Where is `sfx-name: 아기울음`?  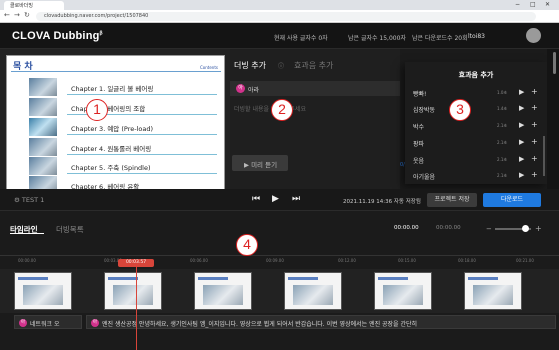
sfx-name: 아기울음 is located at coordinates (424, 177).